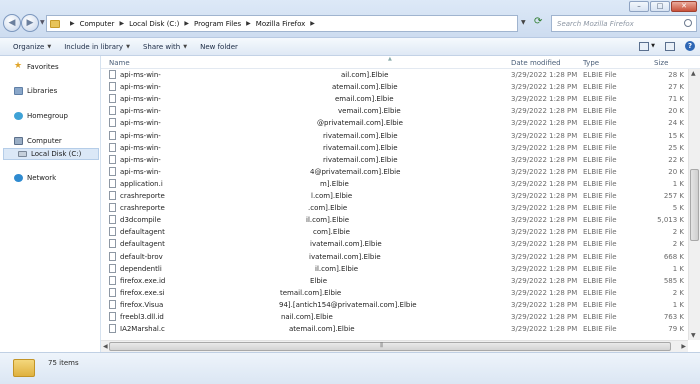 The height and width of the screenshot is (384, 700). What do you see at coordinates (41, 116) in the screenshot?
I see `nav-item-homegroup: Homegroup` at bounding box center [41, 116].